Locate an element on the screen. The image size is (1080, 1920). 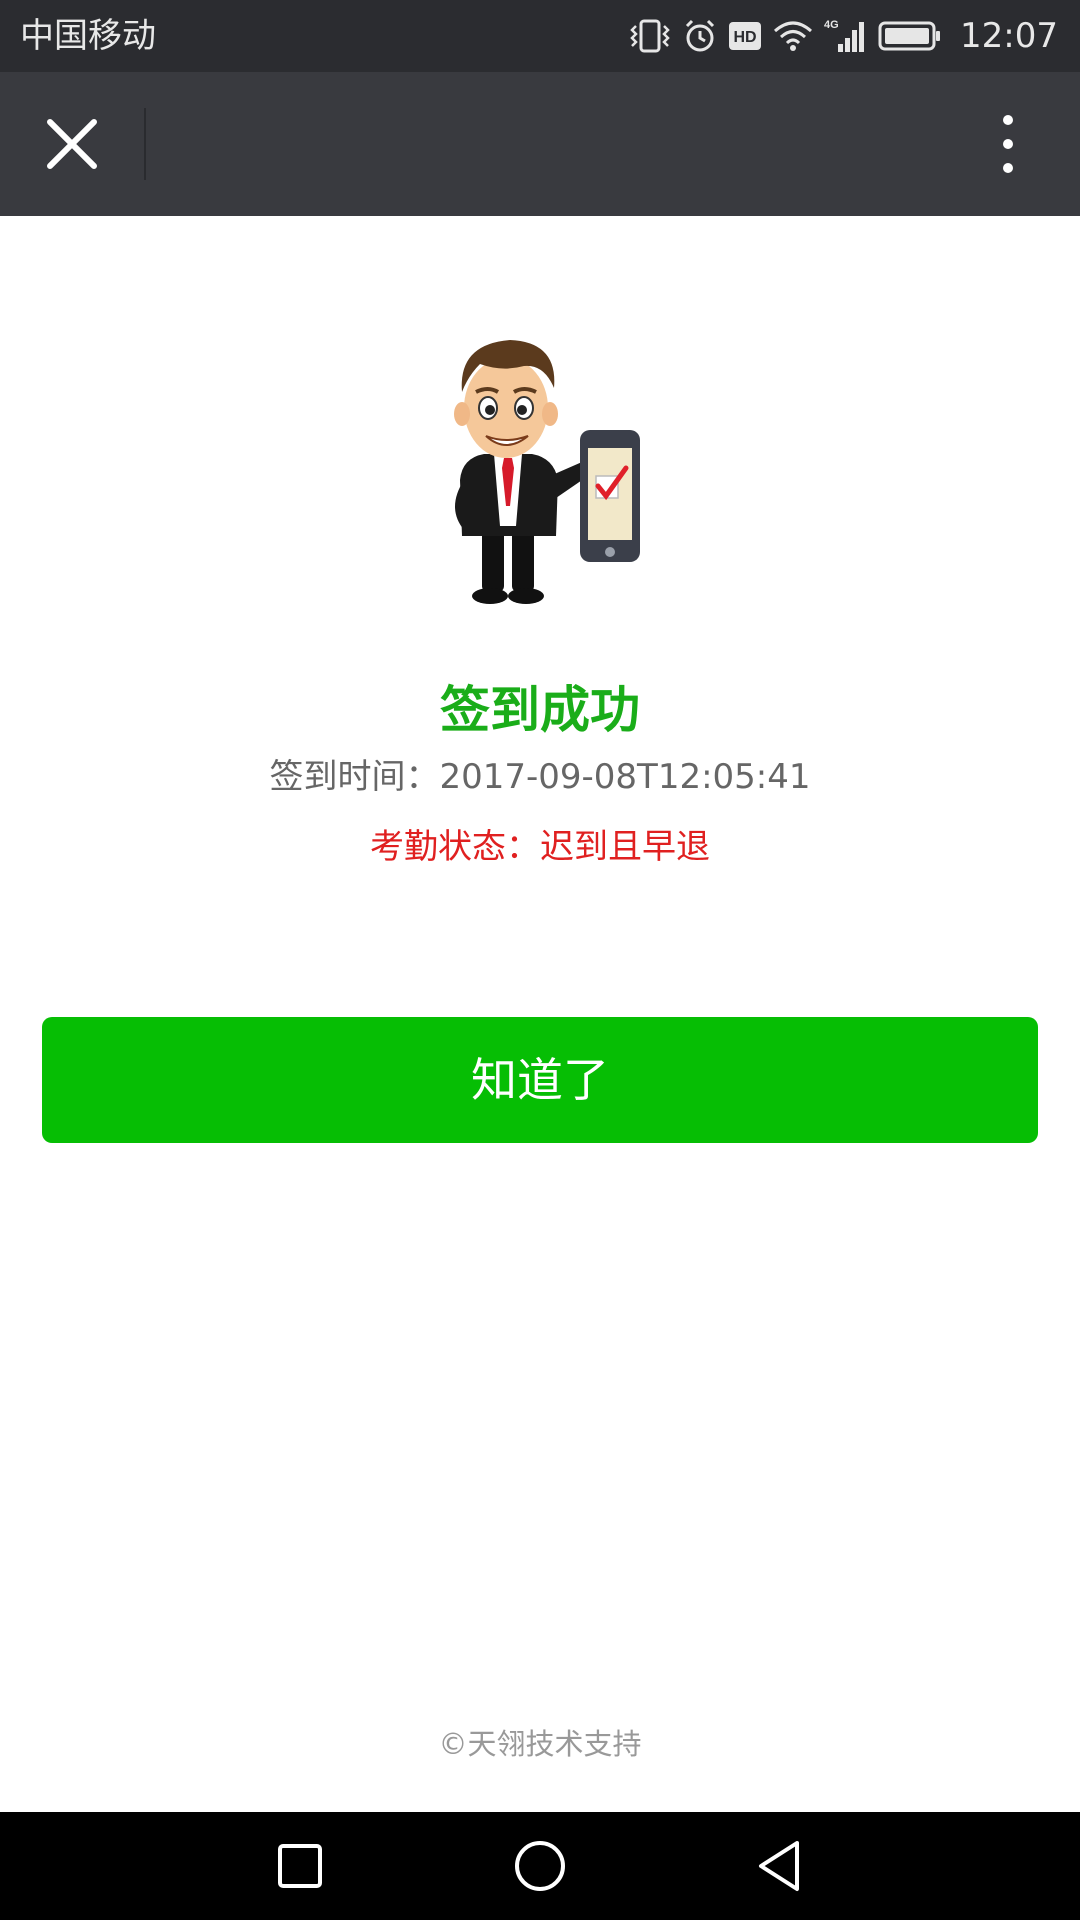
home-button is located at coordinates (540, 1866).